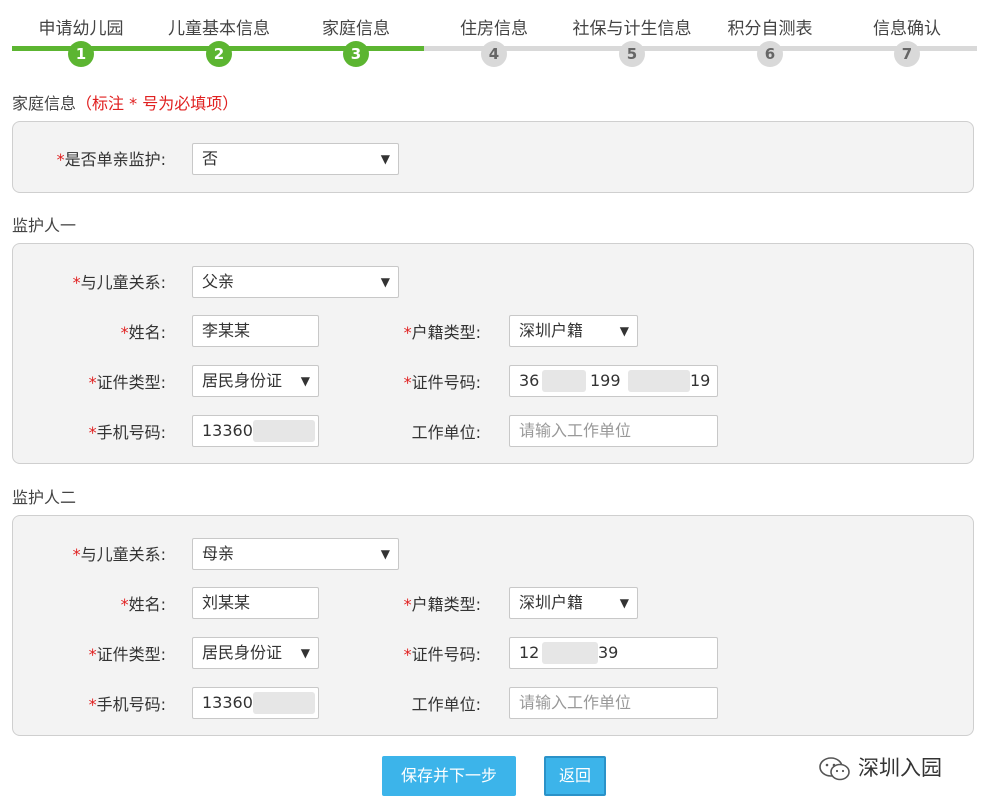 Image resolution: width=990 pixels, height=807 pixels. Describe the element at coordinates (255, 331) in the screenshot. I see `g1-name-input: 李某某` at that location.